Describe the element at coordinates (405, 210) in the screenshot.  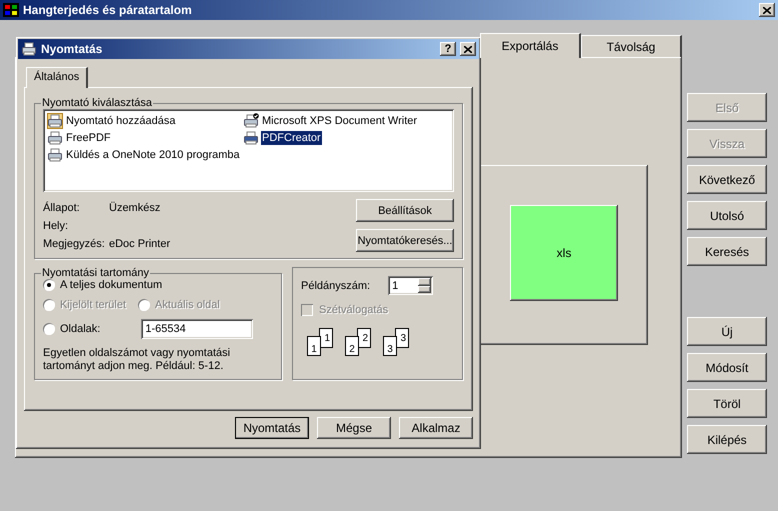
I see `dialog-button: Beállítások` at that location.